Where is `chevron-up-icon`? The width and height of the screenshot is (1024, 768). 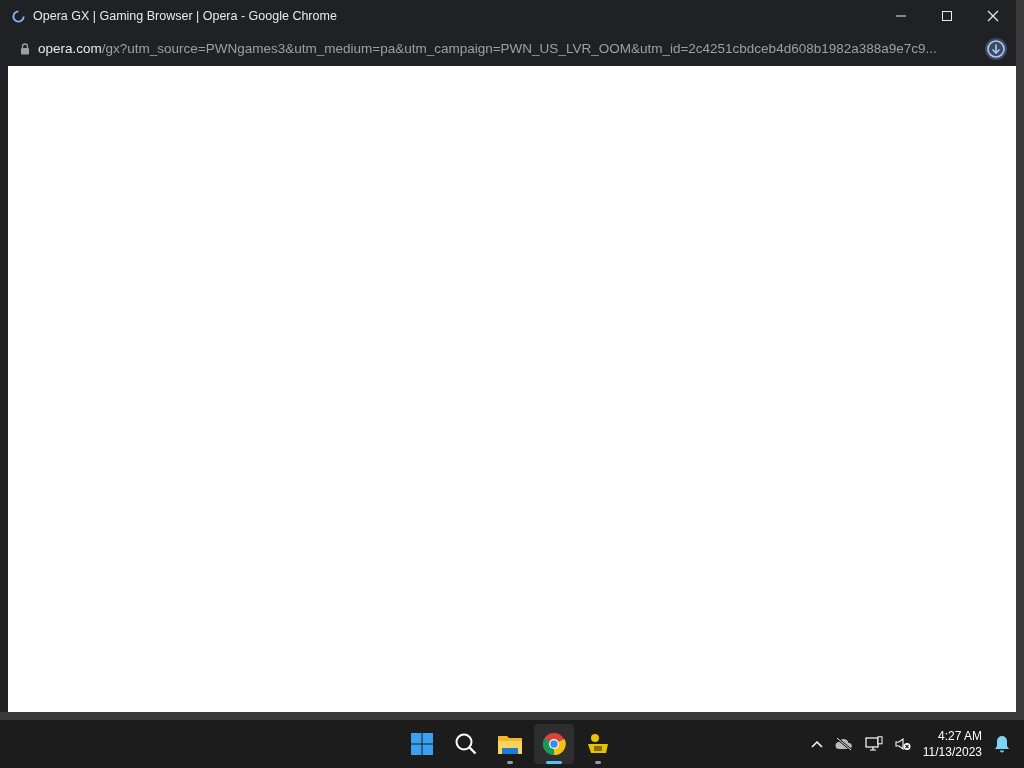 chevron-up-icon is located at coordinates (816, 744).